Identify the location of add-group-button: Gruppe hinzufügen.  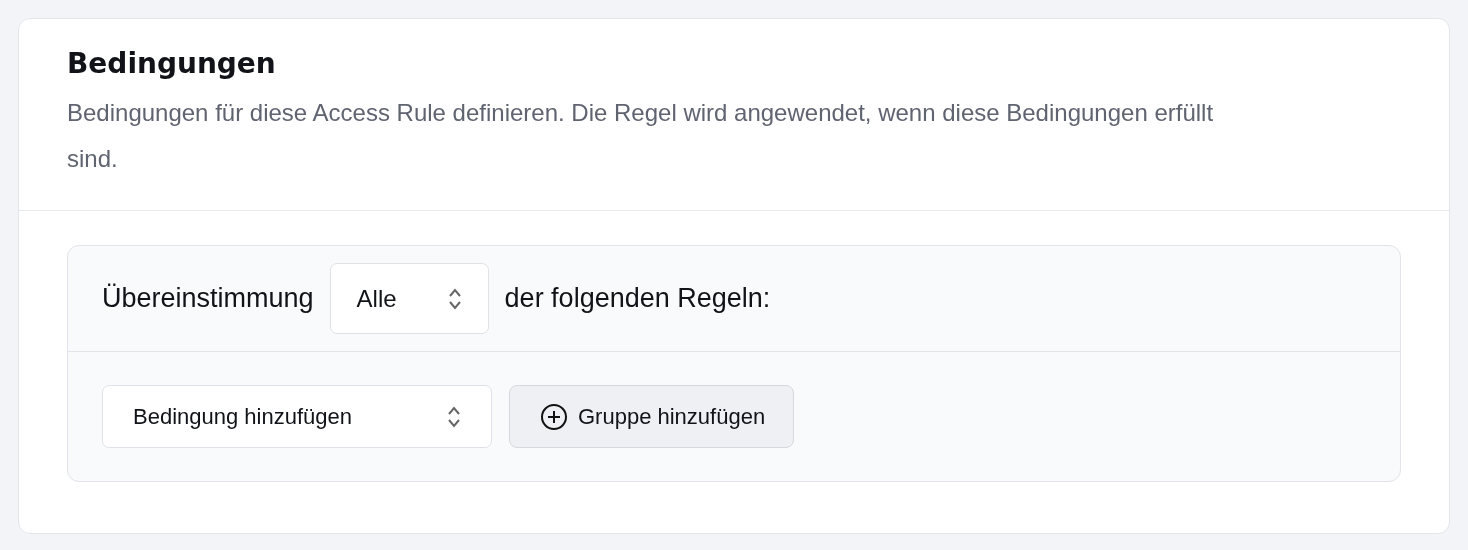
(652, 416).